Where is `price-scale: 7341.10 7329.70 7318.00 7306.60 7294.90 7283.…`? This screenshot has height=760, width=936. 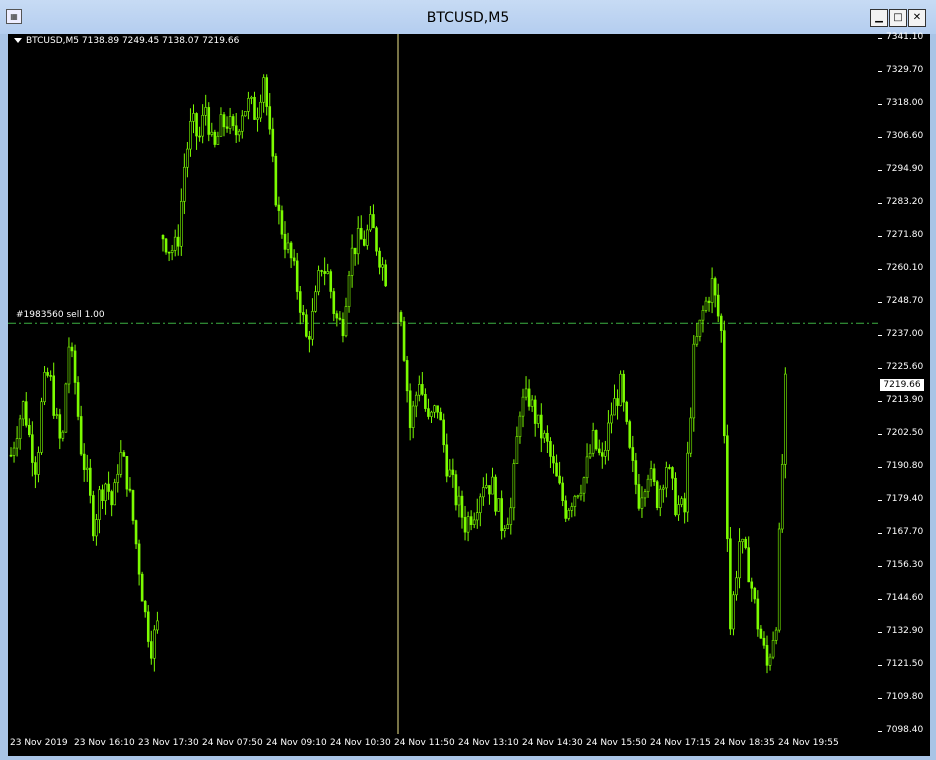
price-scale: 7341.10 7329.70 7318.00 7306.60 7294.90 7283.… is located at coordinates (904, 383).